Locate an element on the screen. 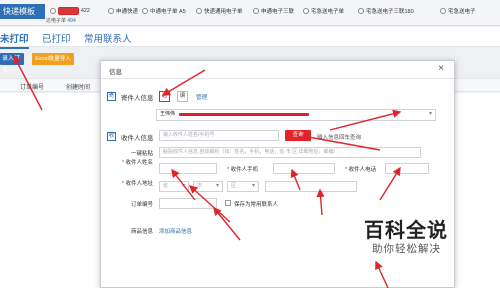  template-option: 中通电子单 A5 is located at coordinates (164, 11).